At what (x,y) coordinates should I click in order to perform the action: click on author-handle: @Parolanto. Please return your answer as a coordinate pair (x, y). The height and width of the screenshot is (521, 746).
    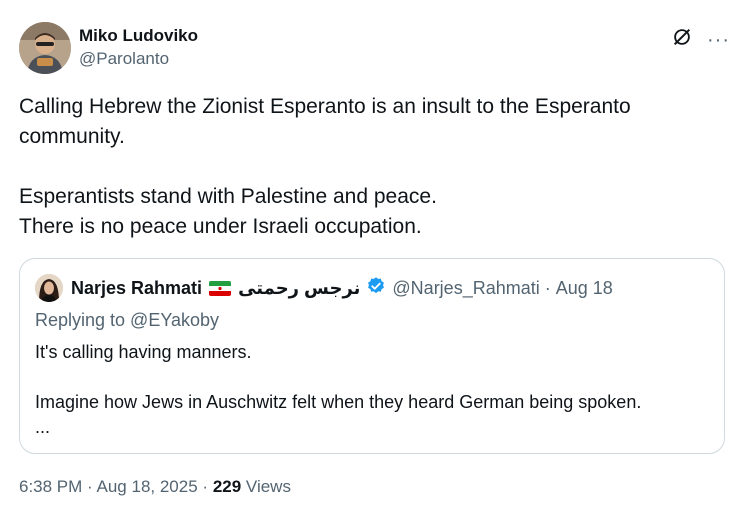
    Looking at the image, I should click on (138, 59).